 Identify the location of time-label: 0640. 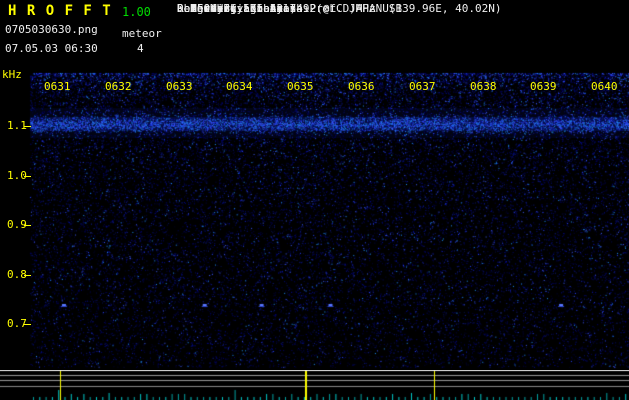
(604, 86).